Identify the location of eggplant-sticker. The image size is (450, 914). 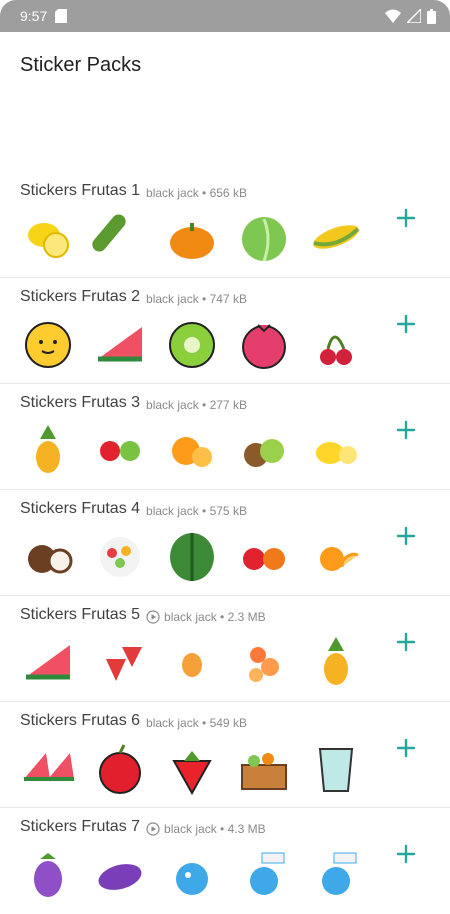
(48, 873).